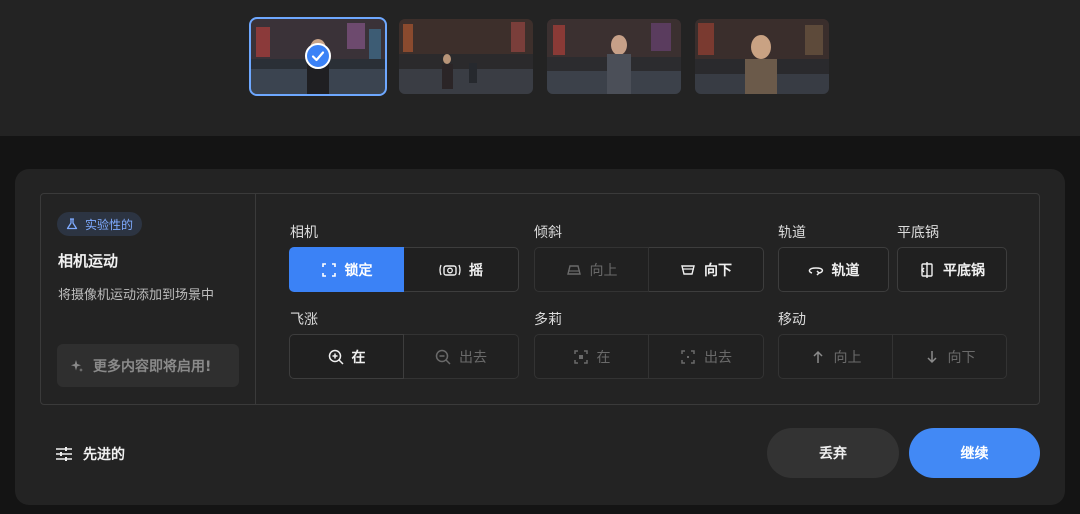 The height and width of the screenshot is (514, 1080). I want to click on move-down-button: 向下, so click(950, 356).